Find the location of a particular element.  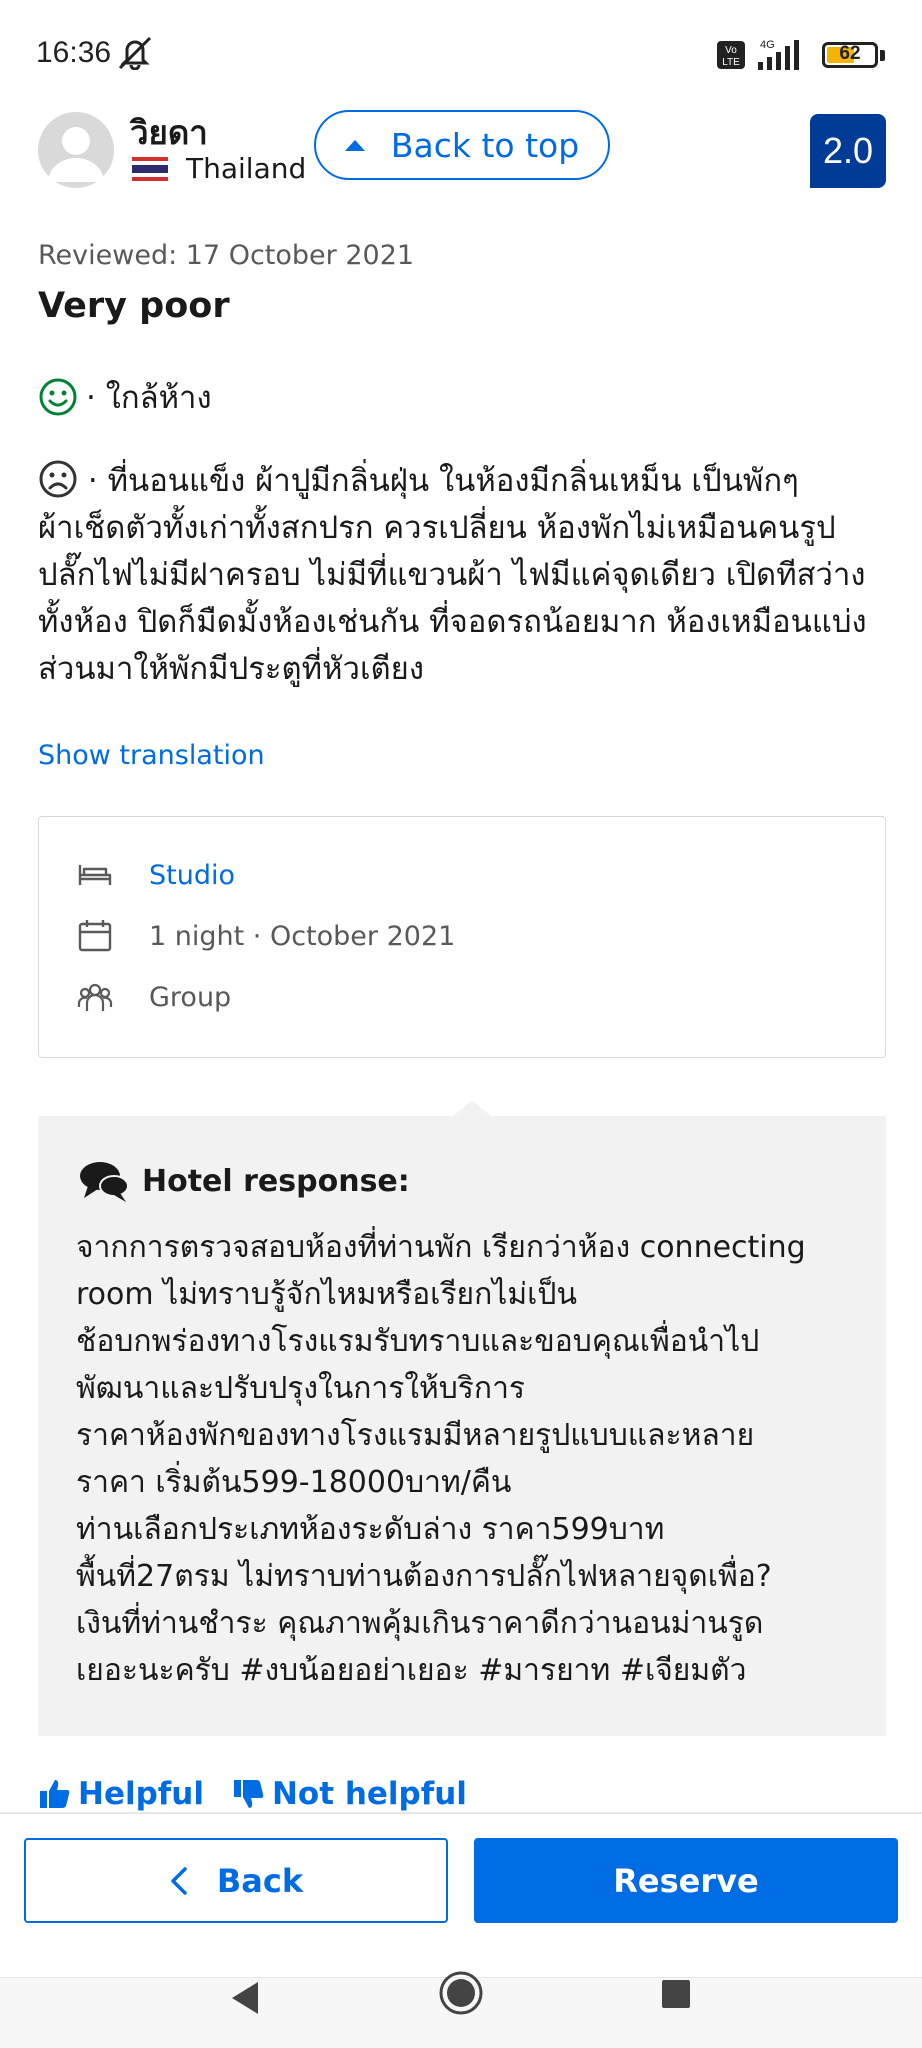

hotel-response-title: Hotel response: is located at coordinates (276, 1181).